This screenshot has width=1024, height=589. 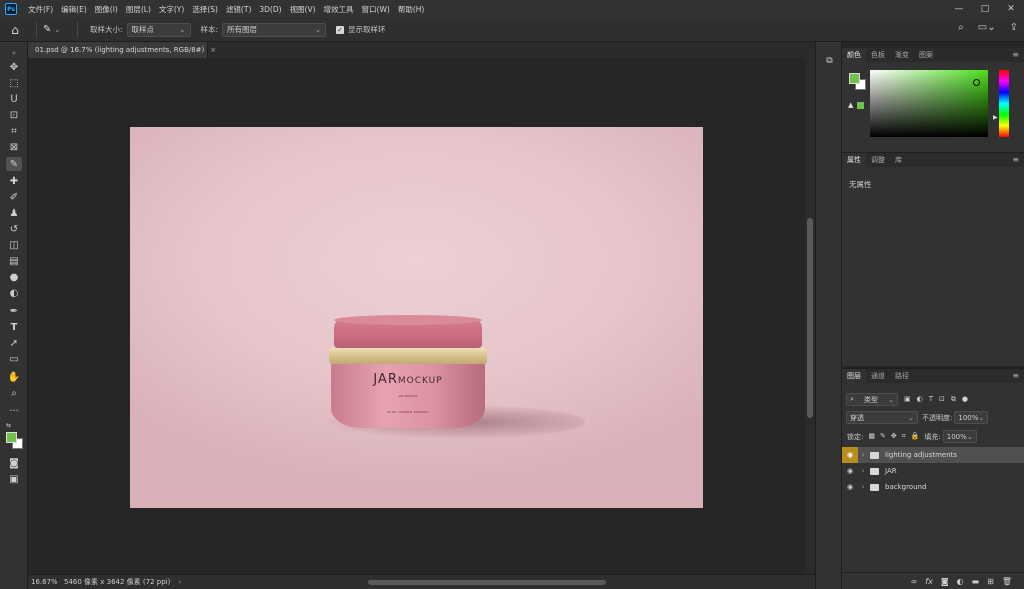 What do you see at coordinates (14, 377) in the screenshot?
I see `hand-tool-icon: ✋` at bounding box center [14, 377].